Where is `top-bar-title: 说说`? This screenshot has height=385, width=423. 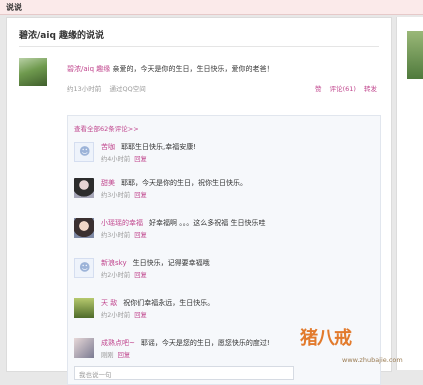 top-bar-title: 说说 is located at coordinates (14, 7).